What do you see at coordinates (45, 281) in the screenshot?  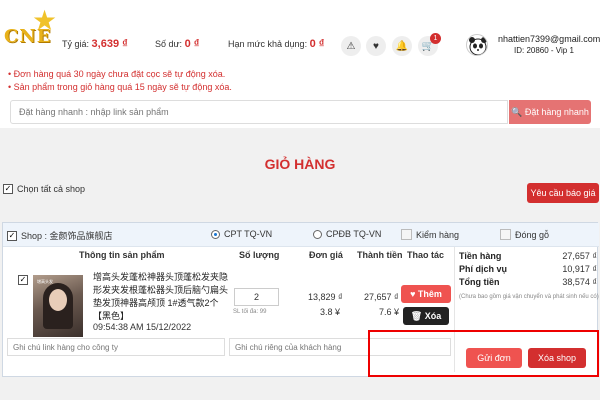 I see `thumb-caption: 增高头发` at bounding box center [45, 281].